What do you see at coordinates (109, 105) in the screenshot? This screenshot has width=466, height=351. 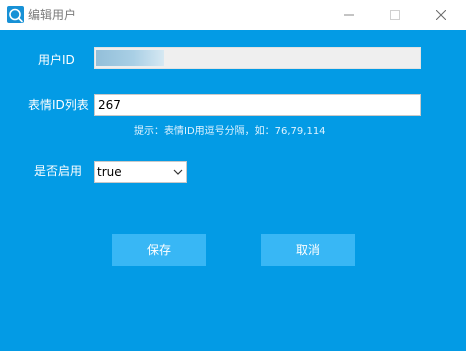 I see `emoji-list-value: 267` at bounding box center [109, 105].